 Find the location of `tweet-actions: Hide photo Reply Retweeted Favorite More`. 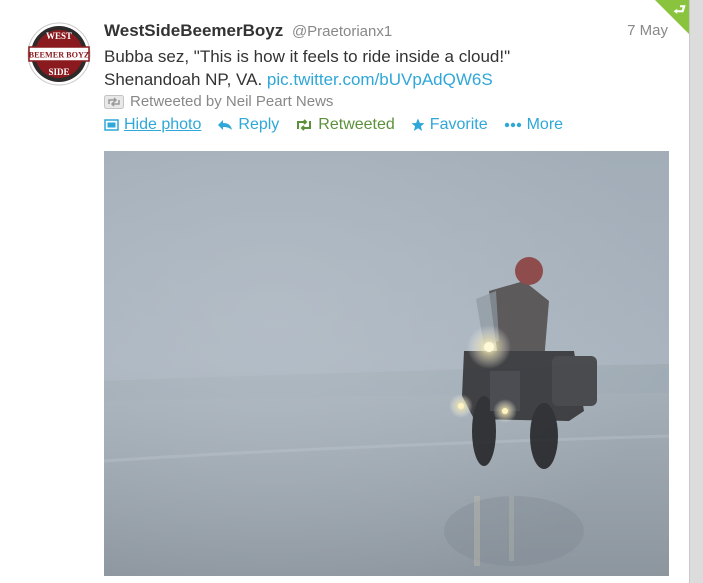

tweet-actions: Hide photo Reply Retweeted Favorite More is located at coordinates (341, 125).